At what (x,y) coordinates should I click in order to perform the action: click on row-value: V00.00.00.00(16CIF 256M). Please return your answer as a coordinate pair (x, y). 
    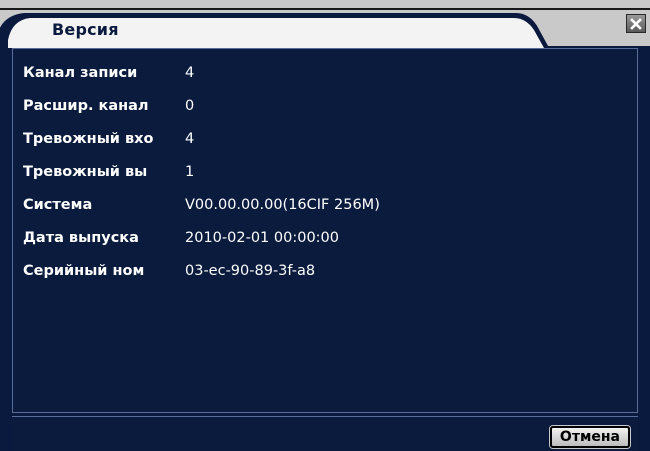
    Looking at the image, I should click on (282, 205).